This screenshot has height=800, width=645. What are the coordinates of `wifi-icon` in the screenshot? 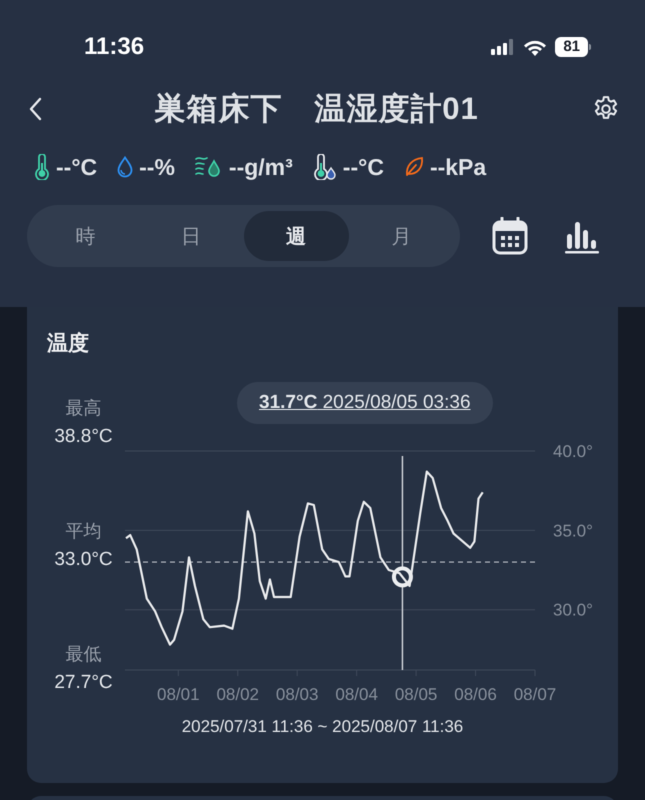 It's located at (535, 47).